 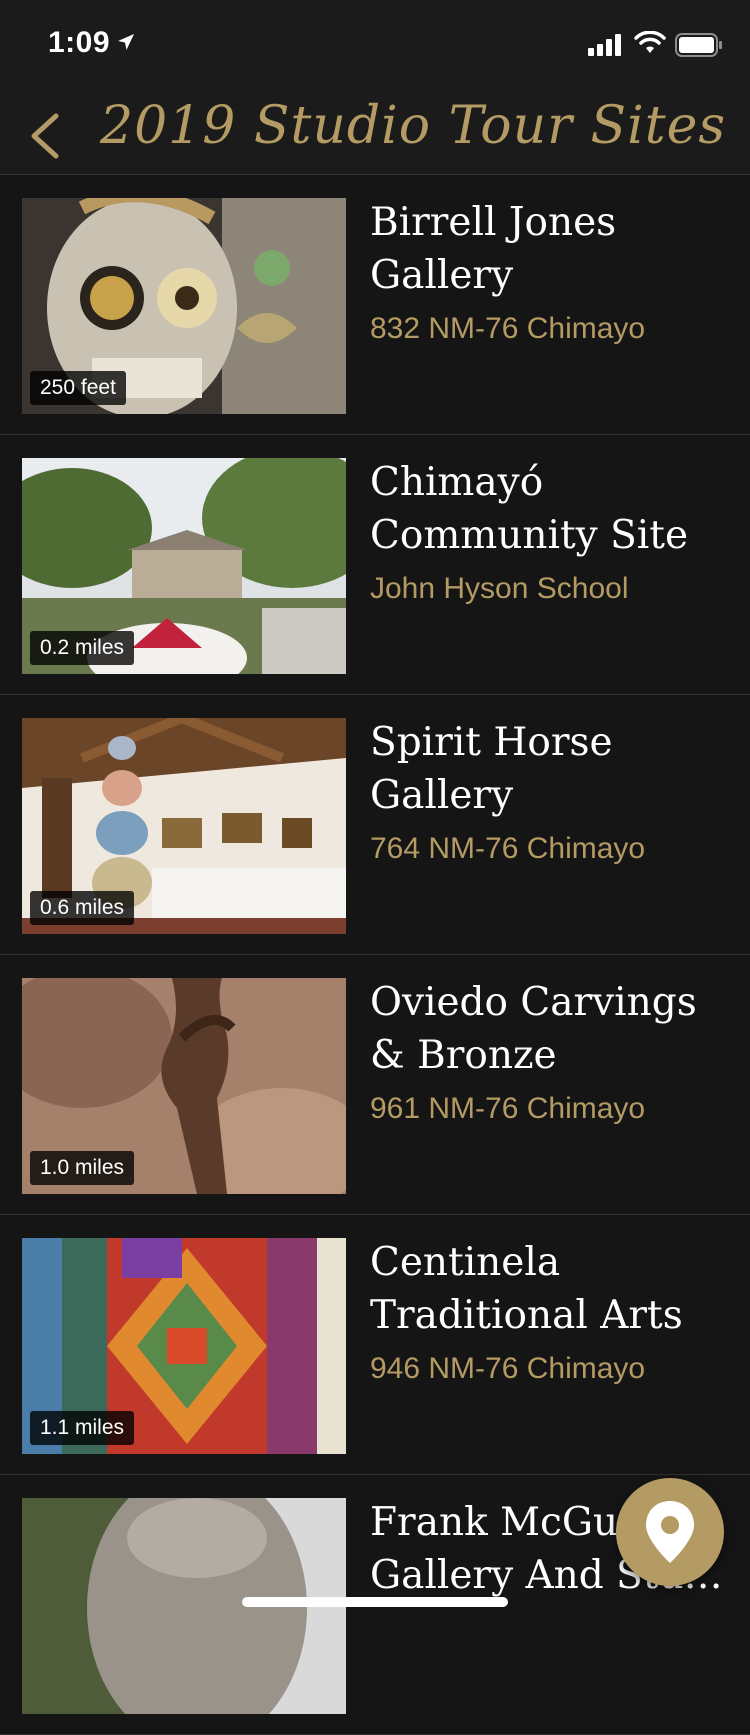 I want to click on location-arrow-icon, so click(x=126, y=42).